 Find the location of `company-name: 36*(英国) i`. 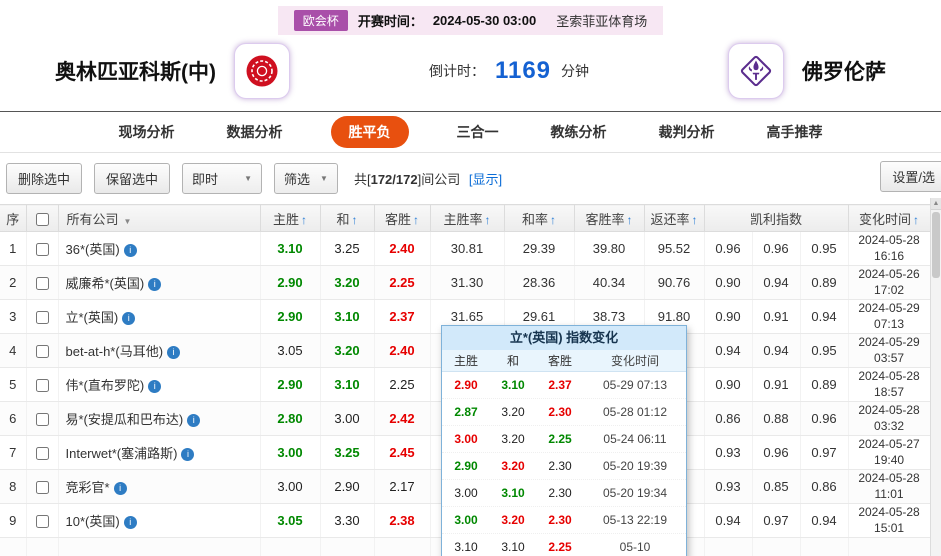

company-name: 36*(英国) i is located at coordinates (159, 248).